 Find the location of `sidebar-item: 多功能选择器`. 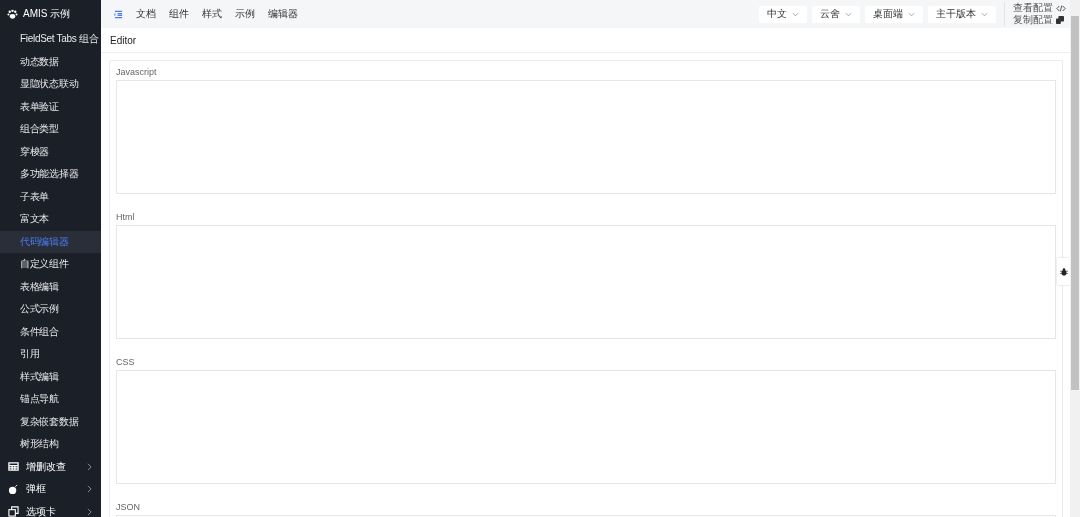

sidebar-item: 多功能选择器 is located at coordinates (50, 174).